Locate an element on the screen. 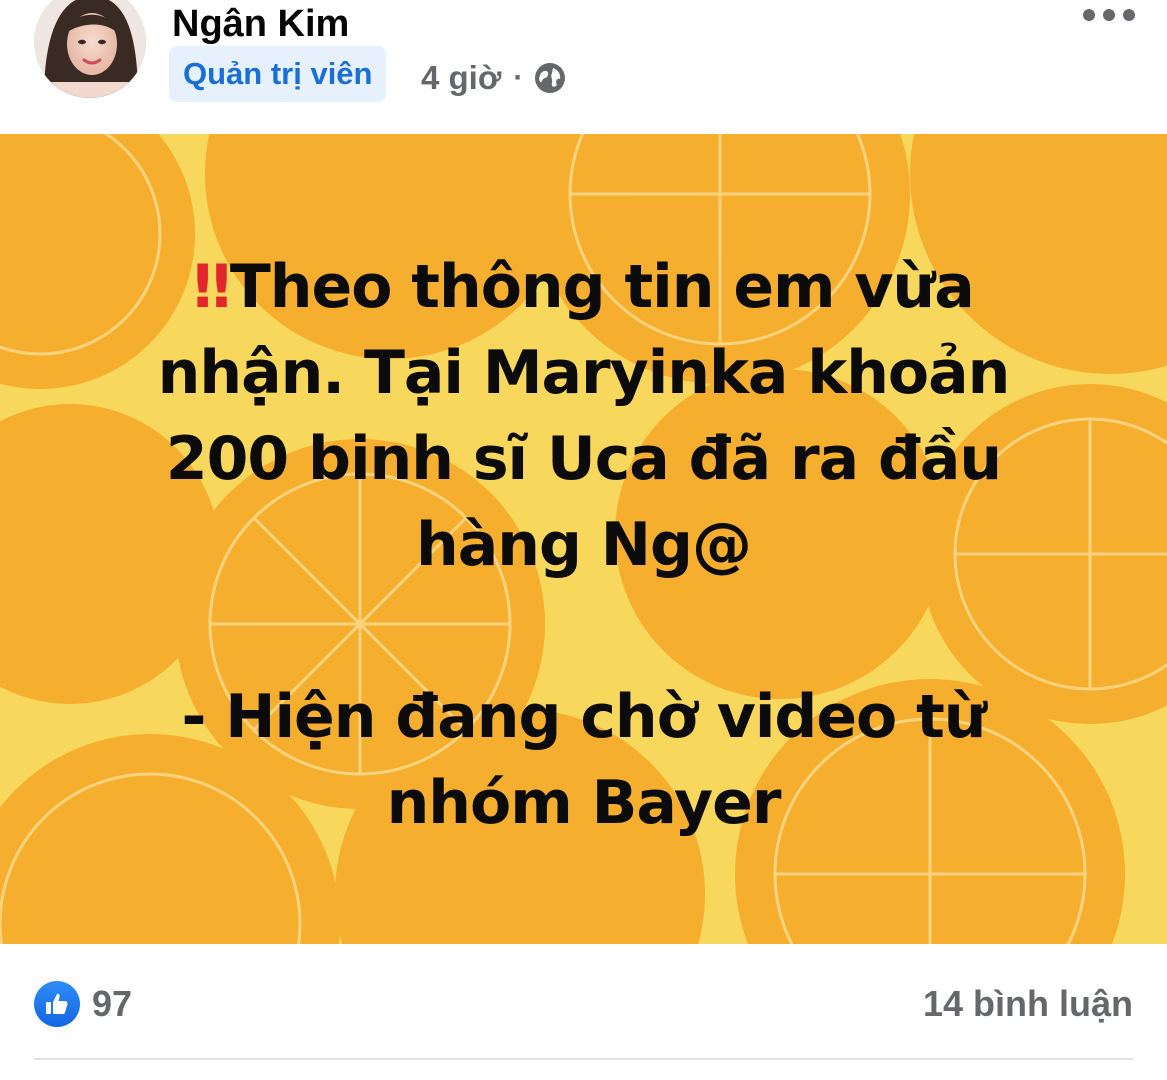 This screenshot has width=1167, height=1080. message-line: nhóm Bayer is located at coordinates (584, 803).